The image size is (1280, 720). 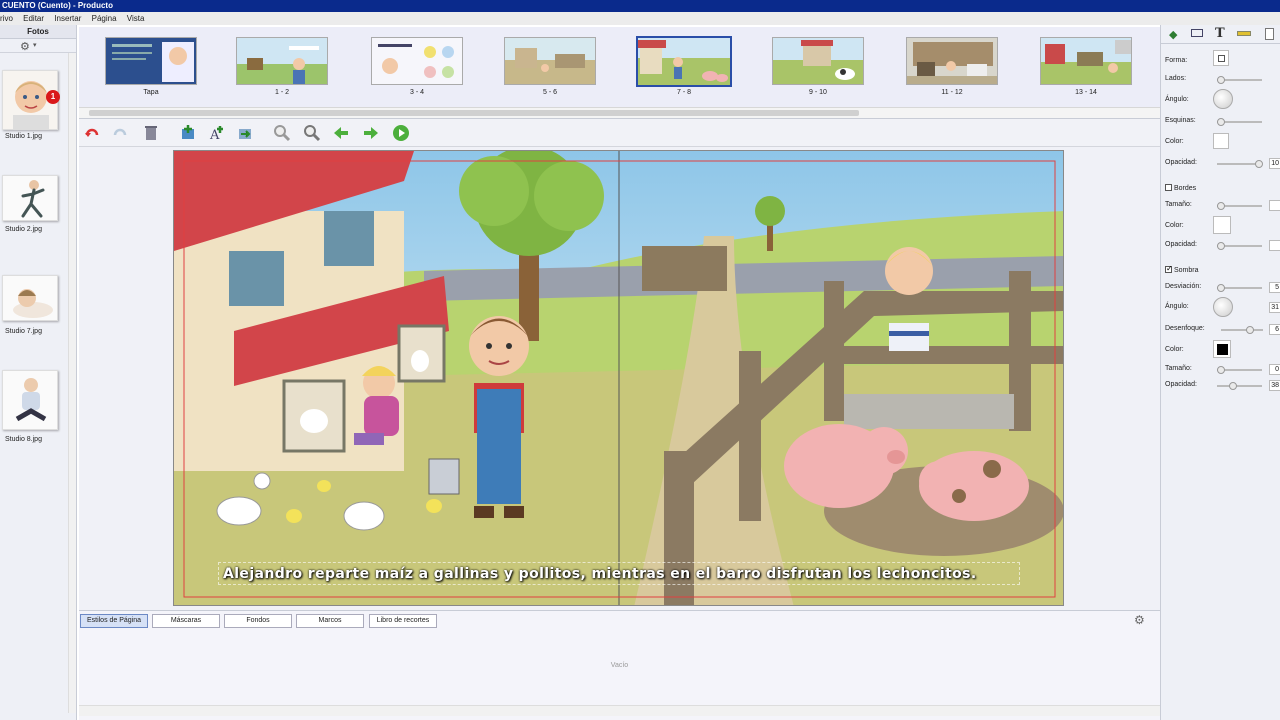 What do you see at coordinates (92, 133) in the screenshot?
I see `undo-icon` at bounding box center [92, 133].